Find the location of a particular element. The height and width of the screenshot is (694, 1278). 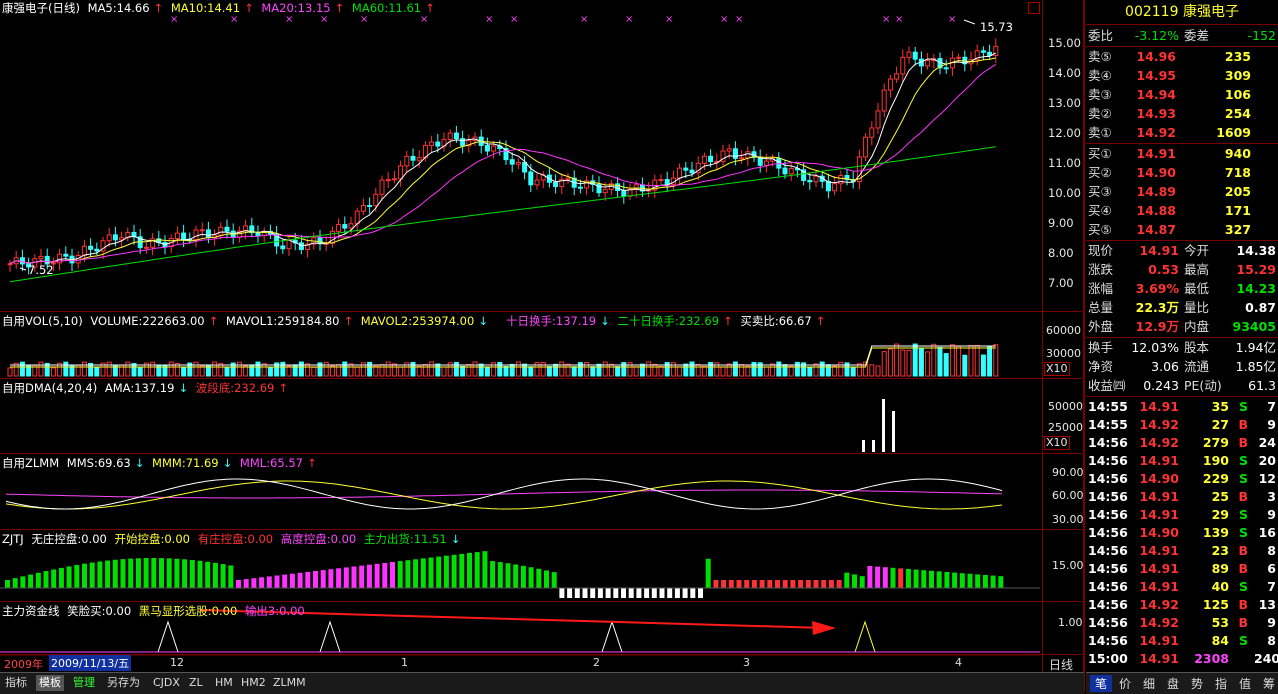

tick-volume: 23 is located at coordinates (1220, 550).